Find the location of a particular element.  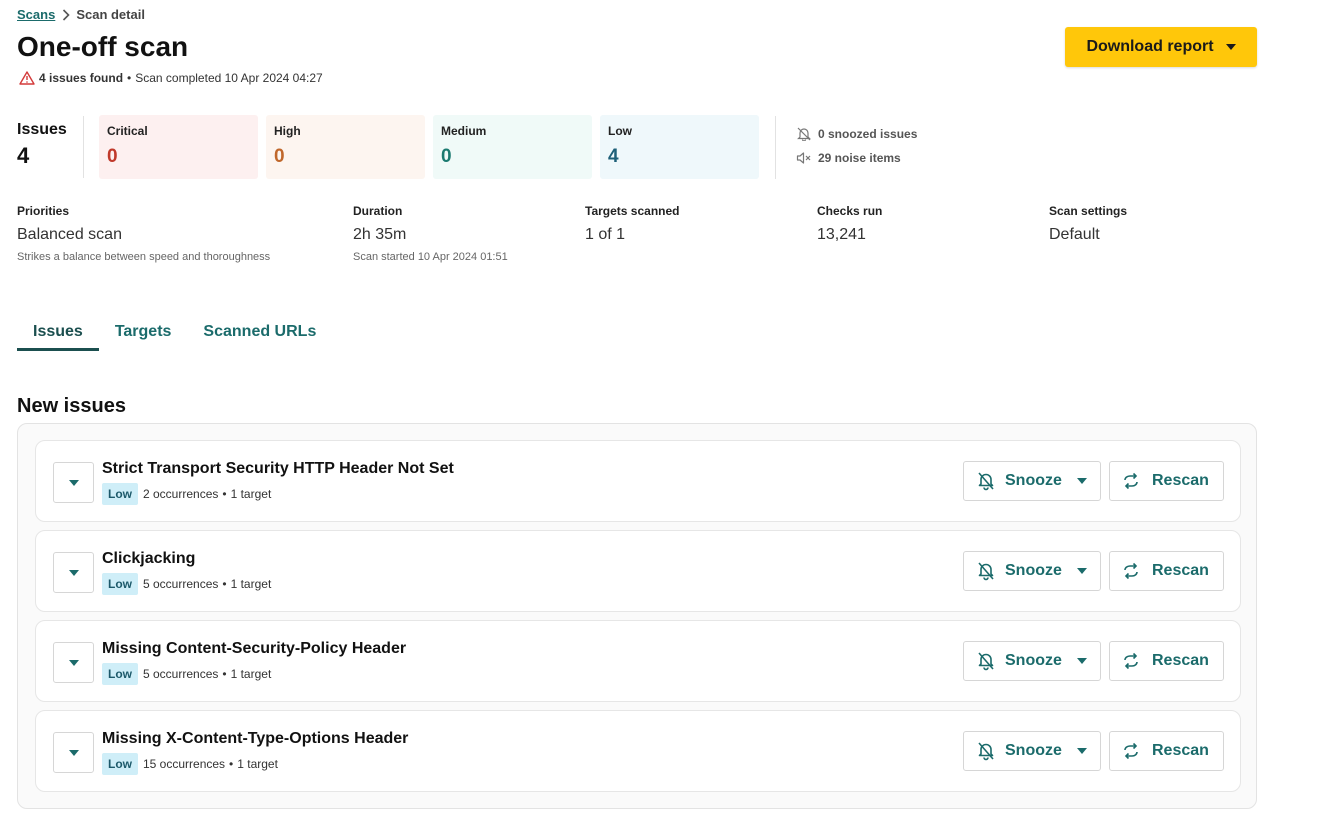

severity-card-high: High 0 is located at coordinates (345, 147).